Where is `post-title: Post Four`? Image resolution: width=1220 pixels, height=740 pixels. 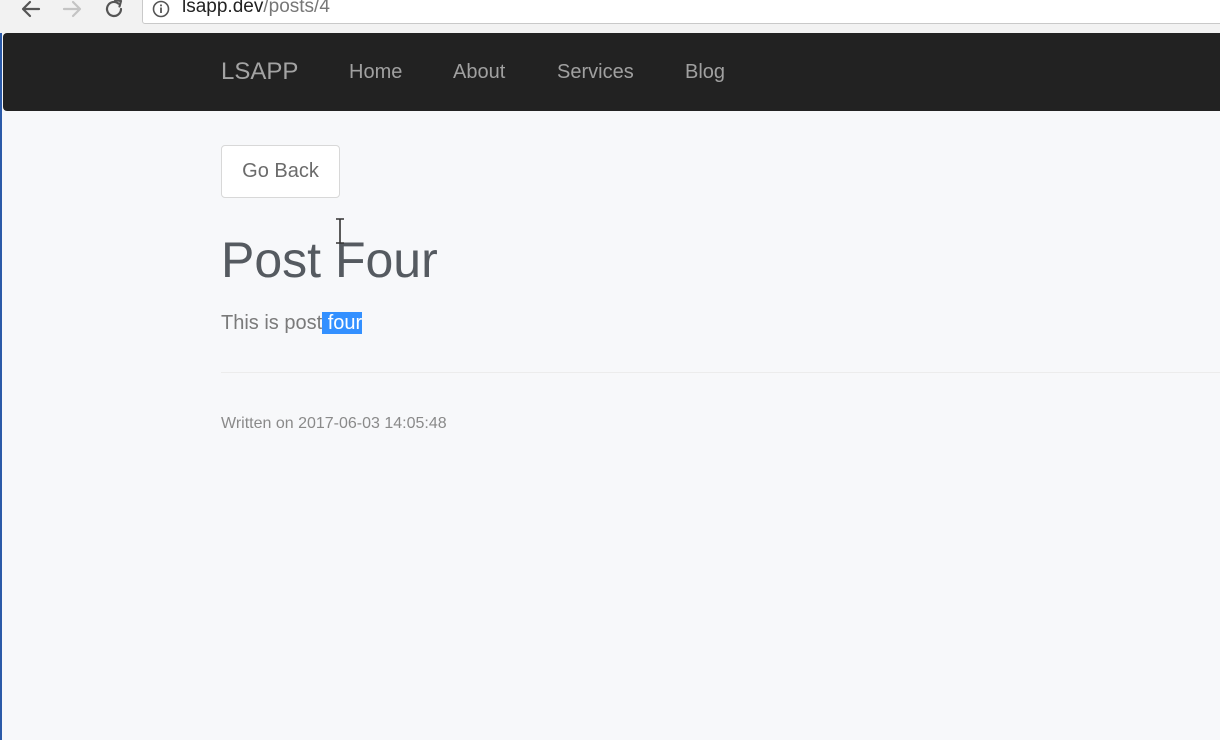
post-title: Post Four is located at coordinates (329, 260).